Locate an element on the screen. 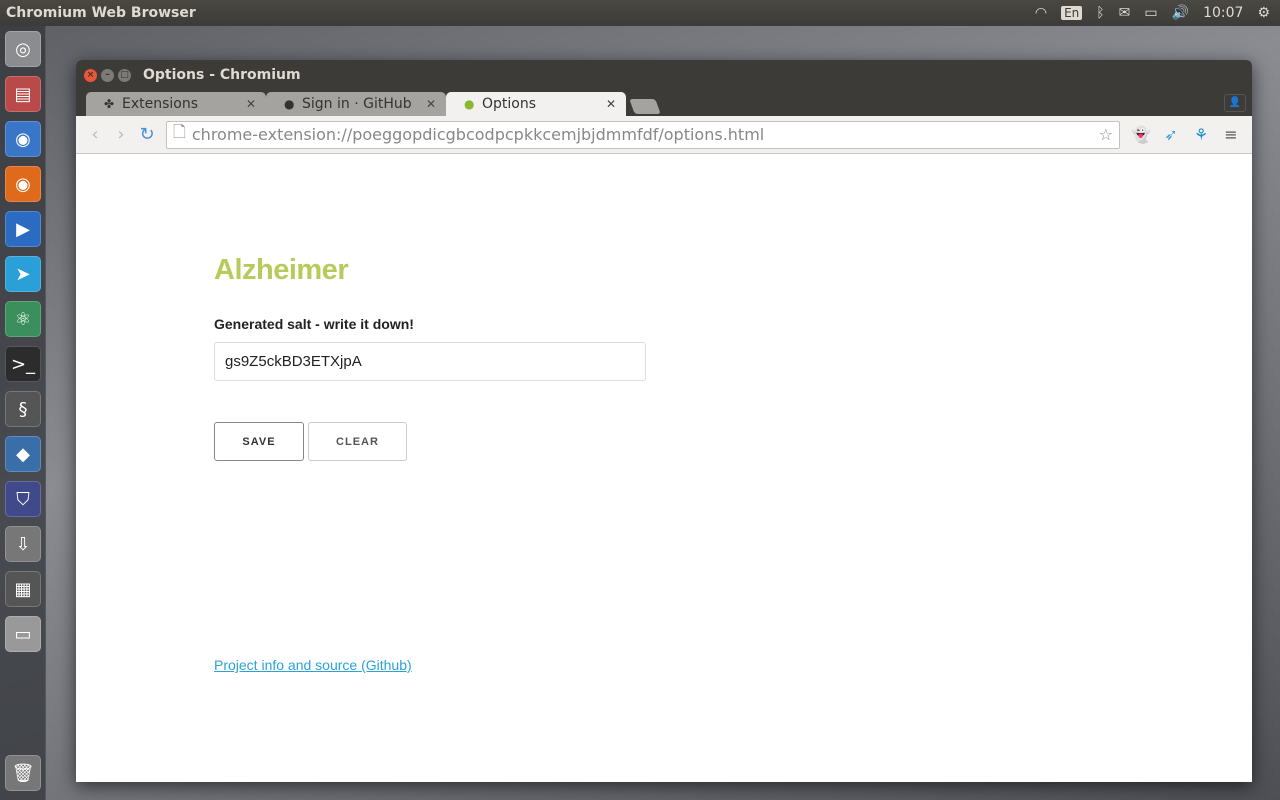  new-tab-button is located at coordinates (645, 106).